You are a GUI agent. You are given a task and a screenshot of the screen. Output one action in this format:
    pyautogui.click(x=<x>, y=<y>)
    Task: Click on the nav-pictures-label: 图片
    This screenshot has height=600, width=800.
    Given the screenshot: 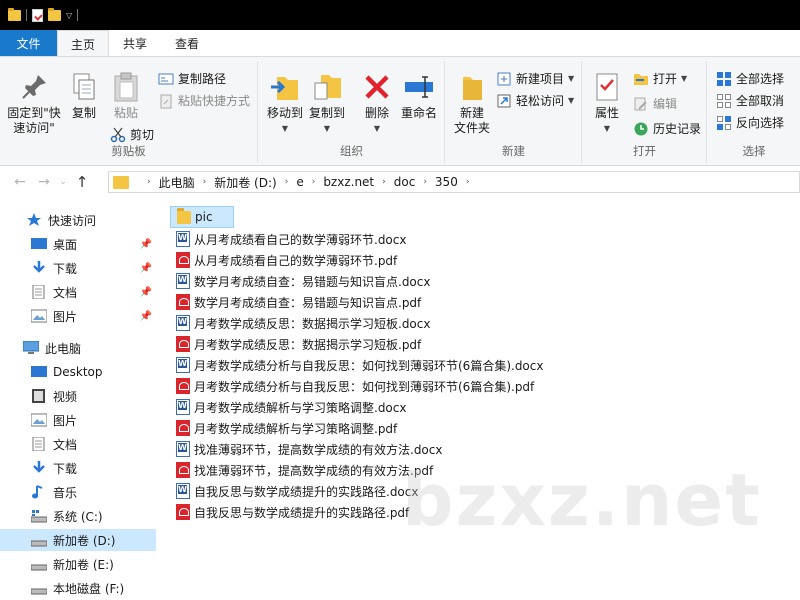 What is the action you would take?
    pyautogui.click(x=65, y=316)
    